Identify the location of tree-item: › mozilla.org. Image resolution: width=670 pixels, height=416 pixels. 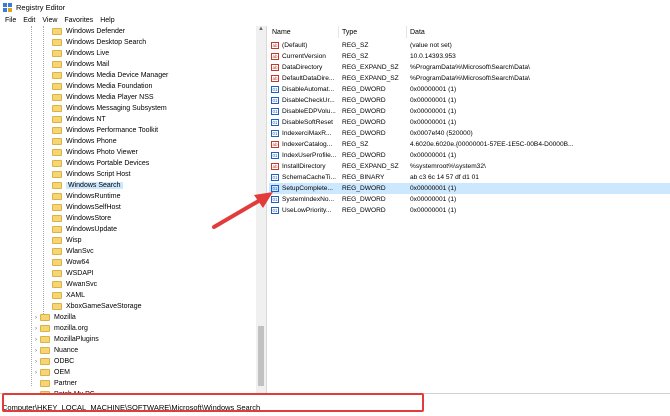
(60, 328).